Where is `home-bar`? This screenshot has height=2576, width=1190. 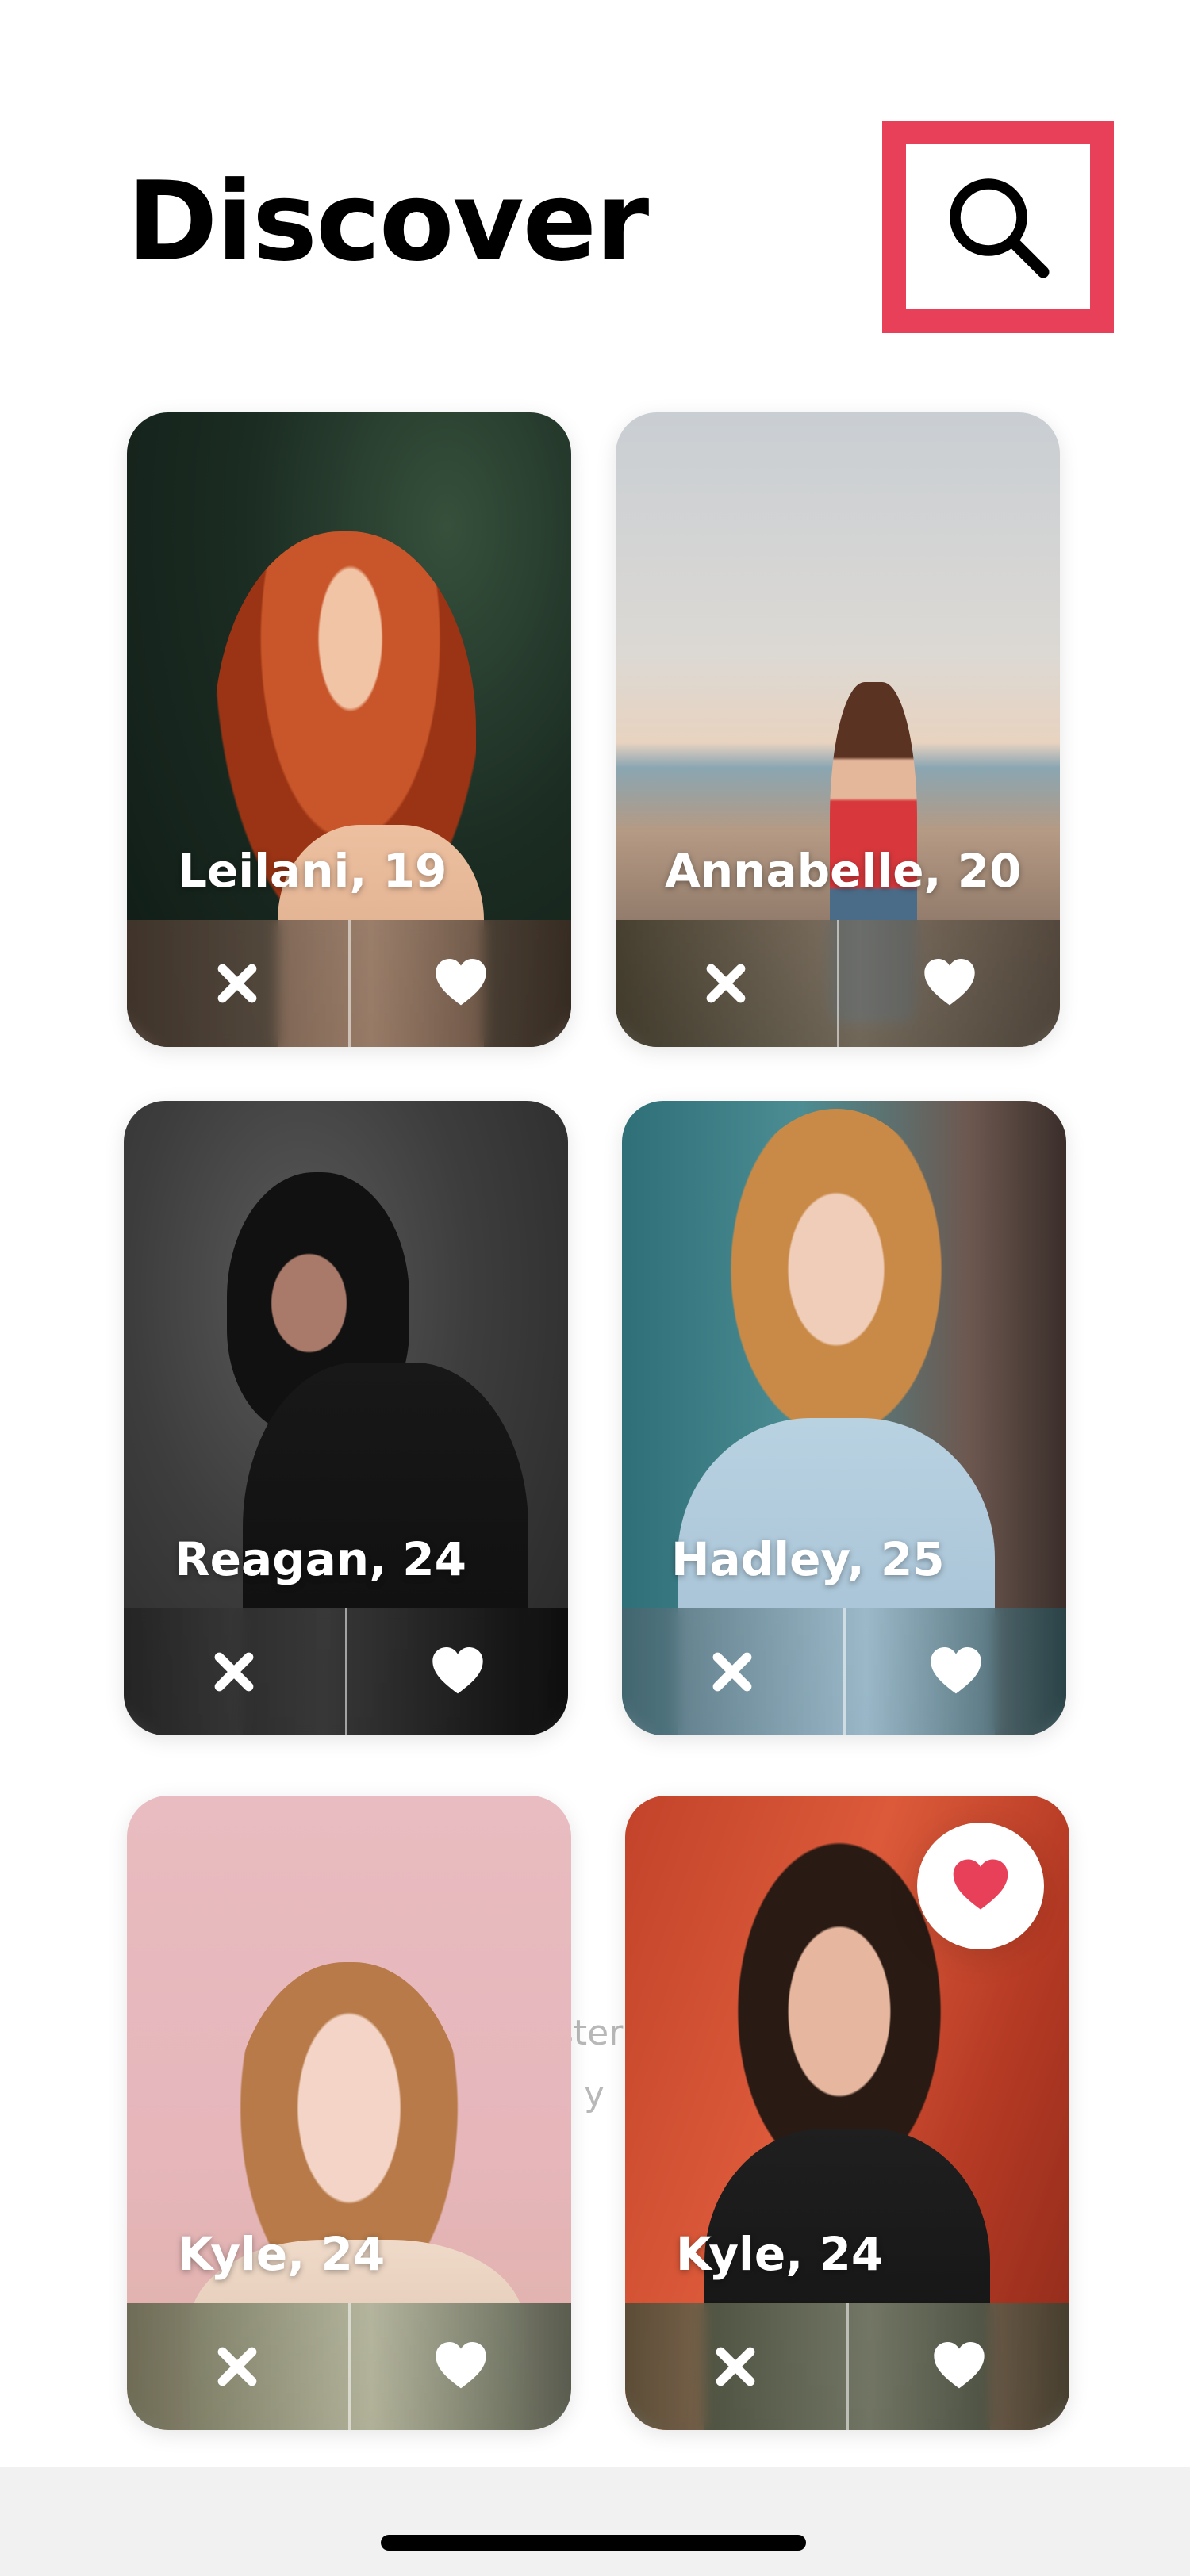 home-bar is located at coordinates (595, 2522).